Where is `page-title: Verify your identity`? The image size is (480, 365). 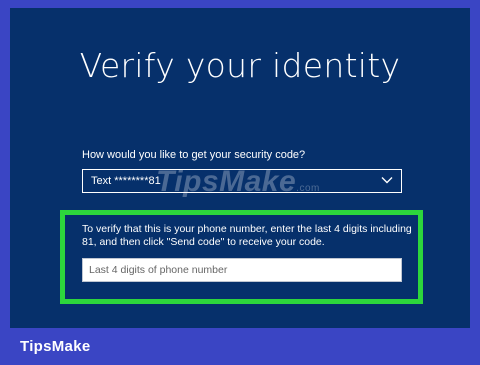
page-title: Verify your identity is located at coordinates (240, 65).